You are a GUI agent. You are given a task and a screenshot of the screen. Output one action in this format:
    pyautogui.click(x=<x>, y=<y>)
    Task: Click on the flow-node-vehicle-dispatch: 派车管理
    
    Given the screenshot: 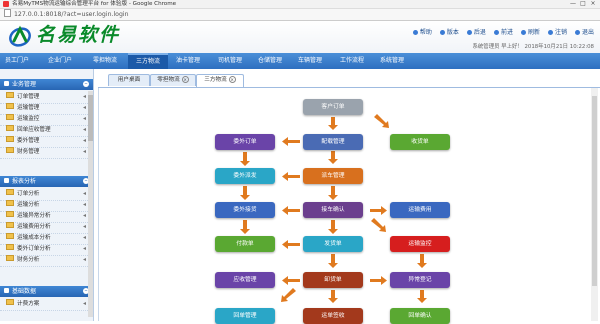 What is the action you would take?
    pyautogui.click(x=333, y=176)
    